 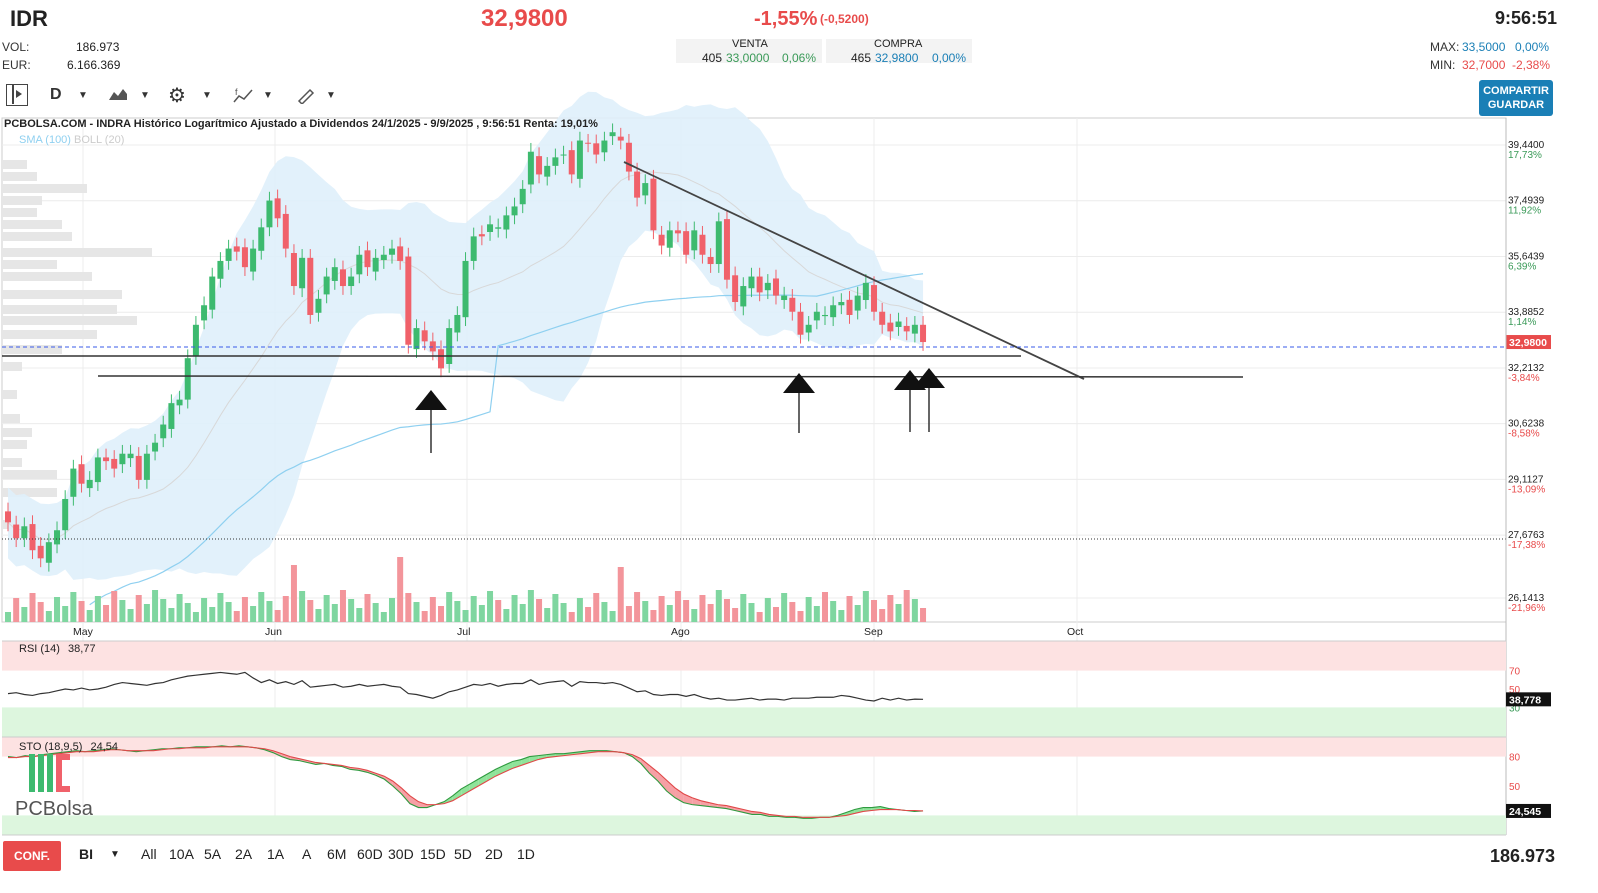 I want to click on y-tick-pct: -3,84%, so click(x=1524, y=378).